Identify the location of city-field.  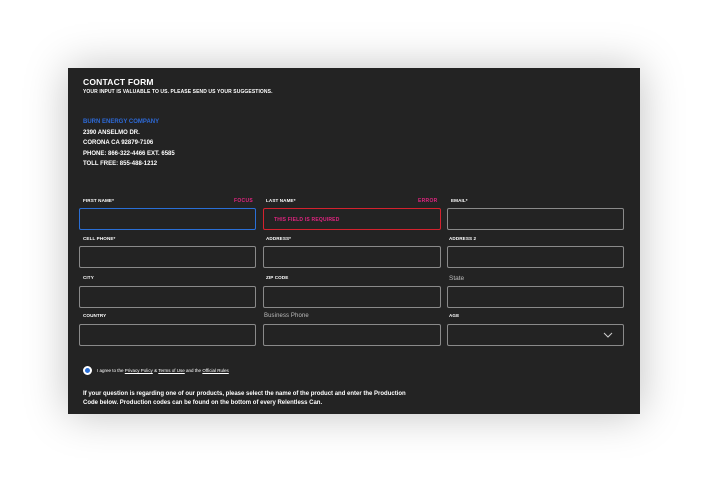
(167, 297).